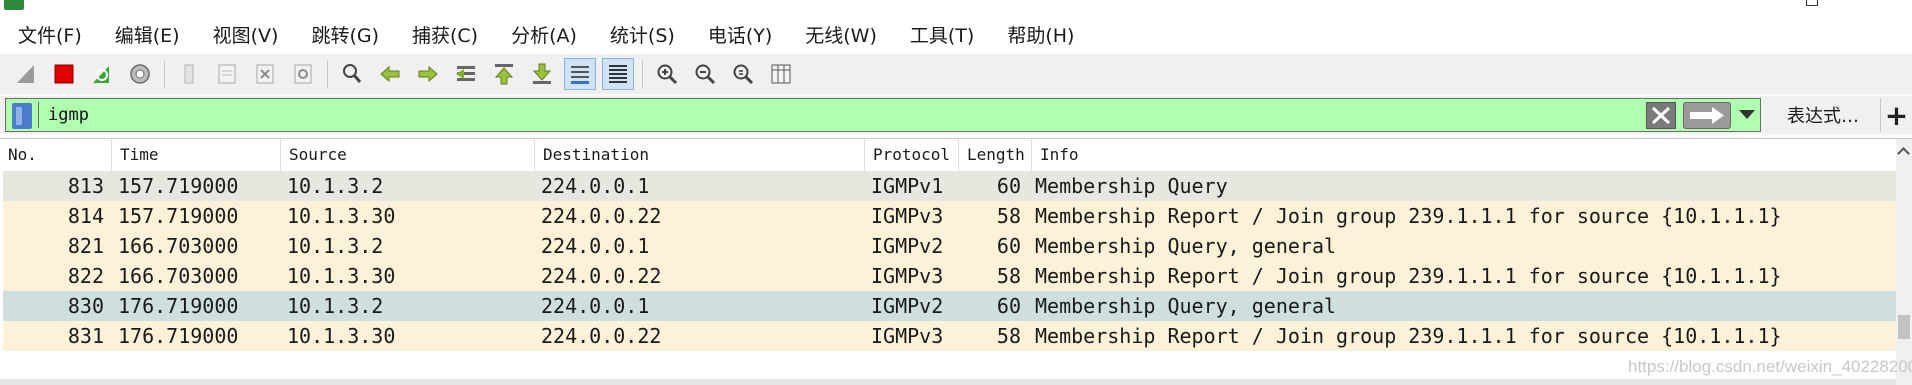 The width and height of the screenshot is (1912, 385). Describe the element at coordinates (1903, 153) in the screenshot. I see `scroll-up-icon` at that location.